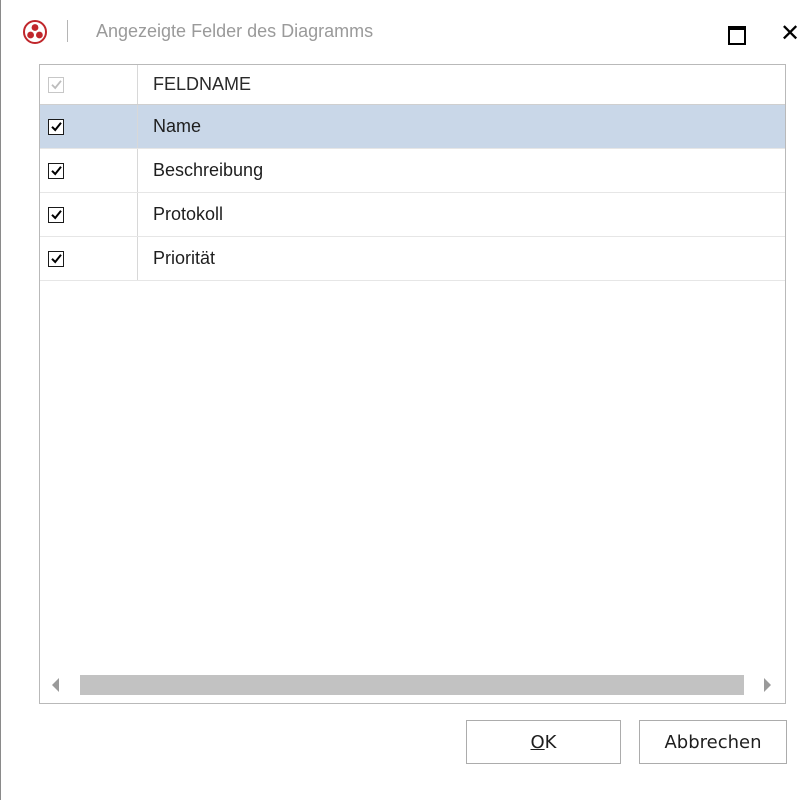 This screenshot has height=800, width=805. I want to click on row-field-name: Name, so click(177, 126).